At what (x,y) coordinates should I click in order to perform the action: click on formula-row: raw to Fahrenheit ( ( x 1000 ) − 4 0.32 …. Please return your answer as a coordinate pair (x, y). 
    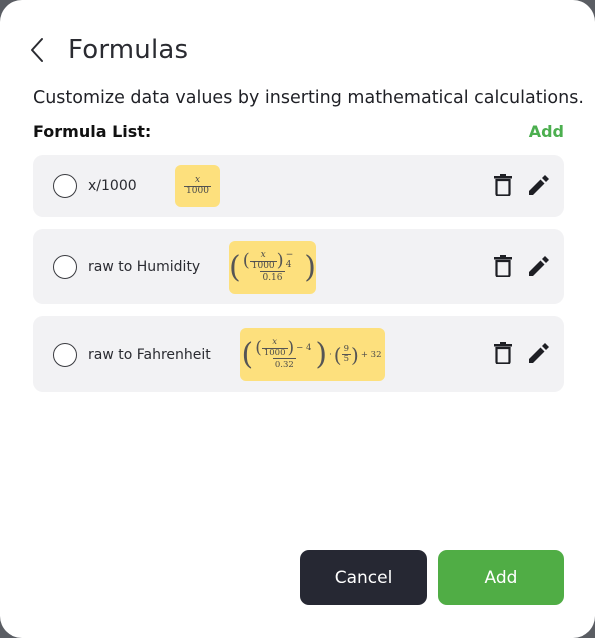
    Looking at the image, I should click on (298, 354).